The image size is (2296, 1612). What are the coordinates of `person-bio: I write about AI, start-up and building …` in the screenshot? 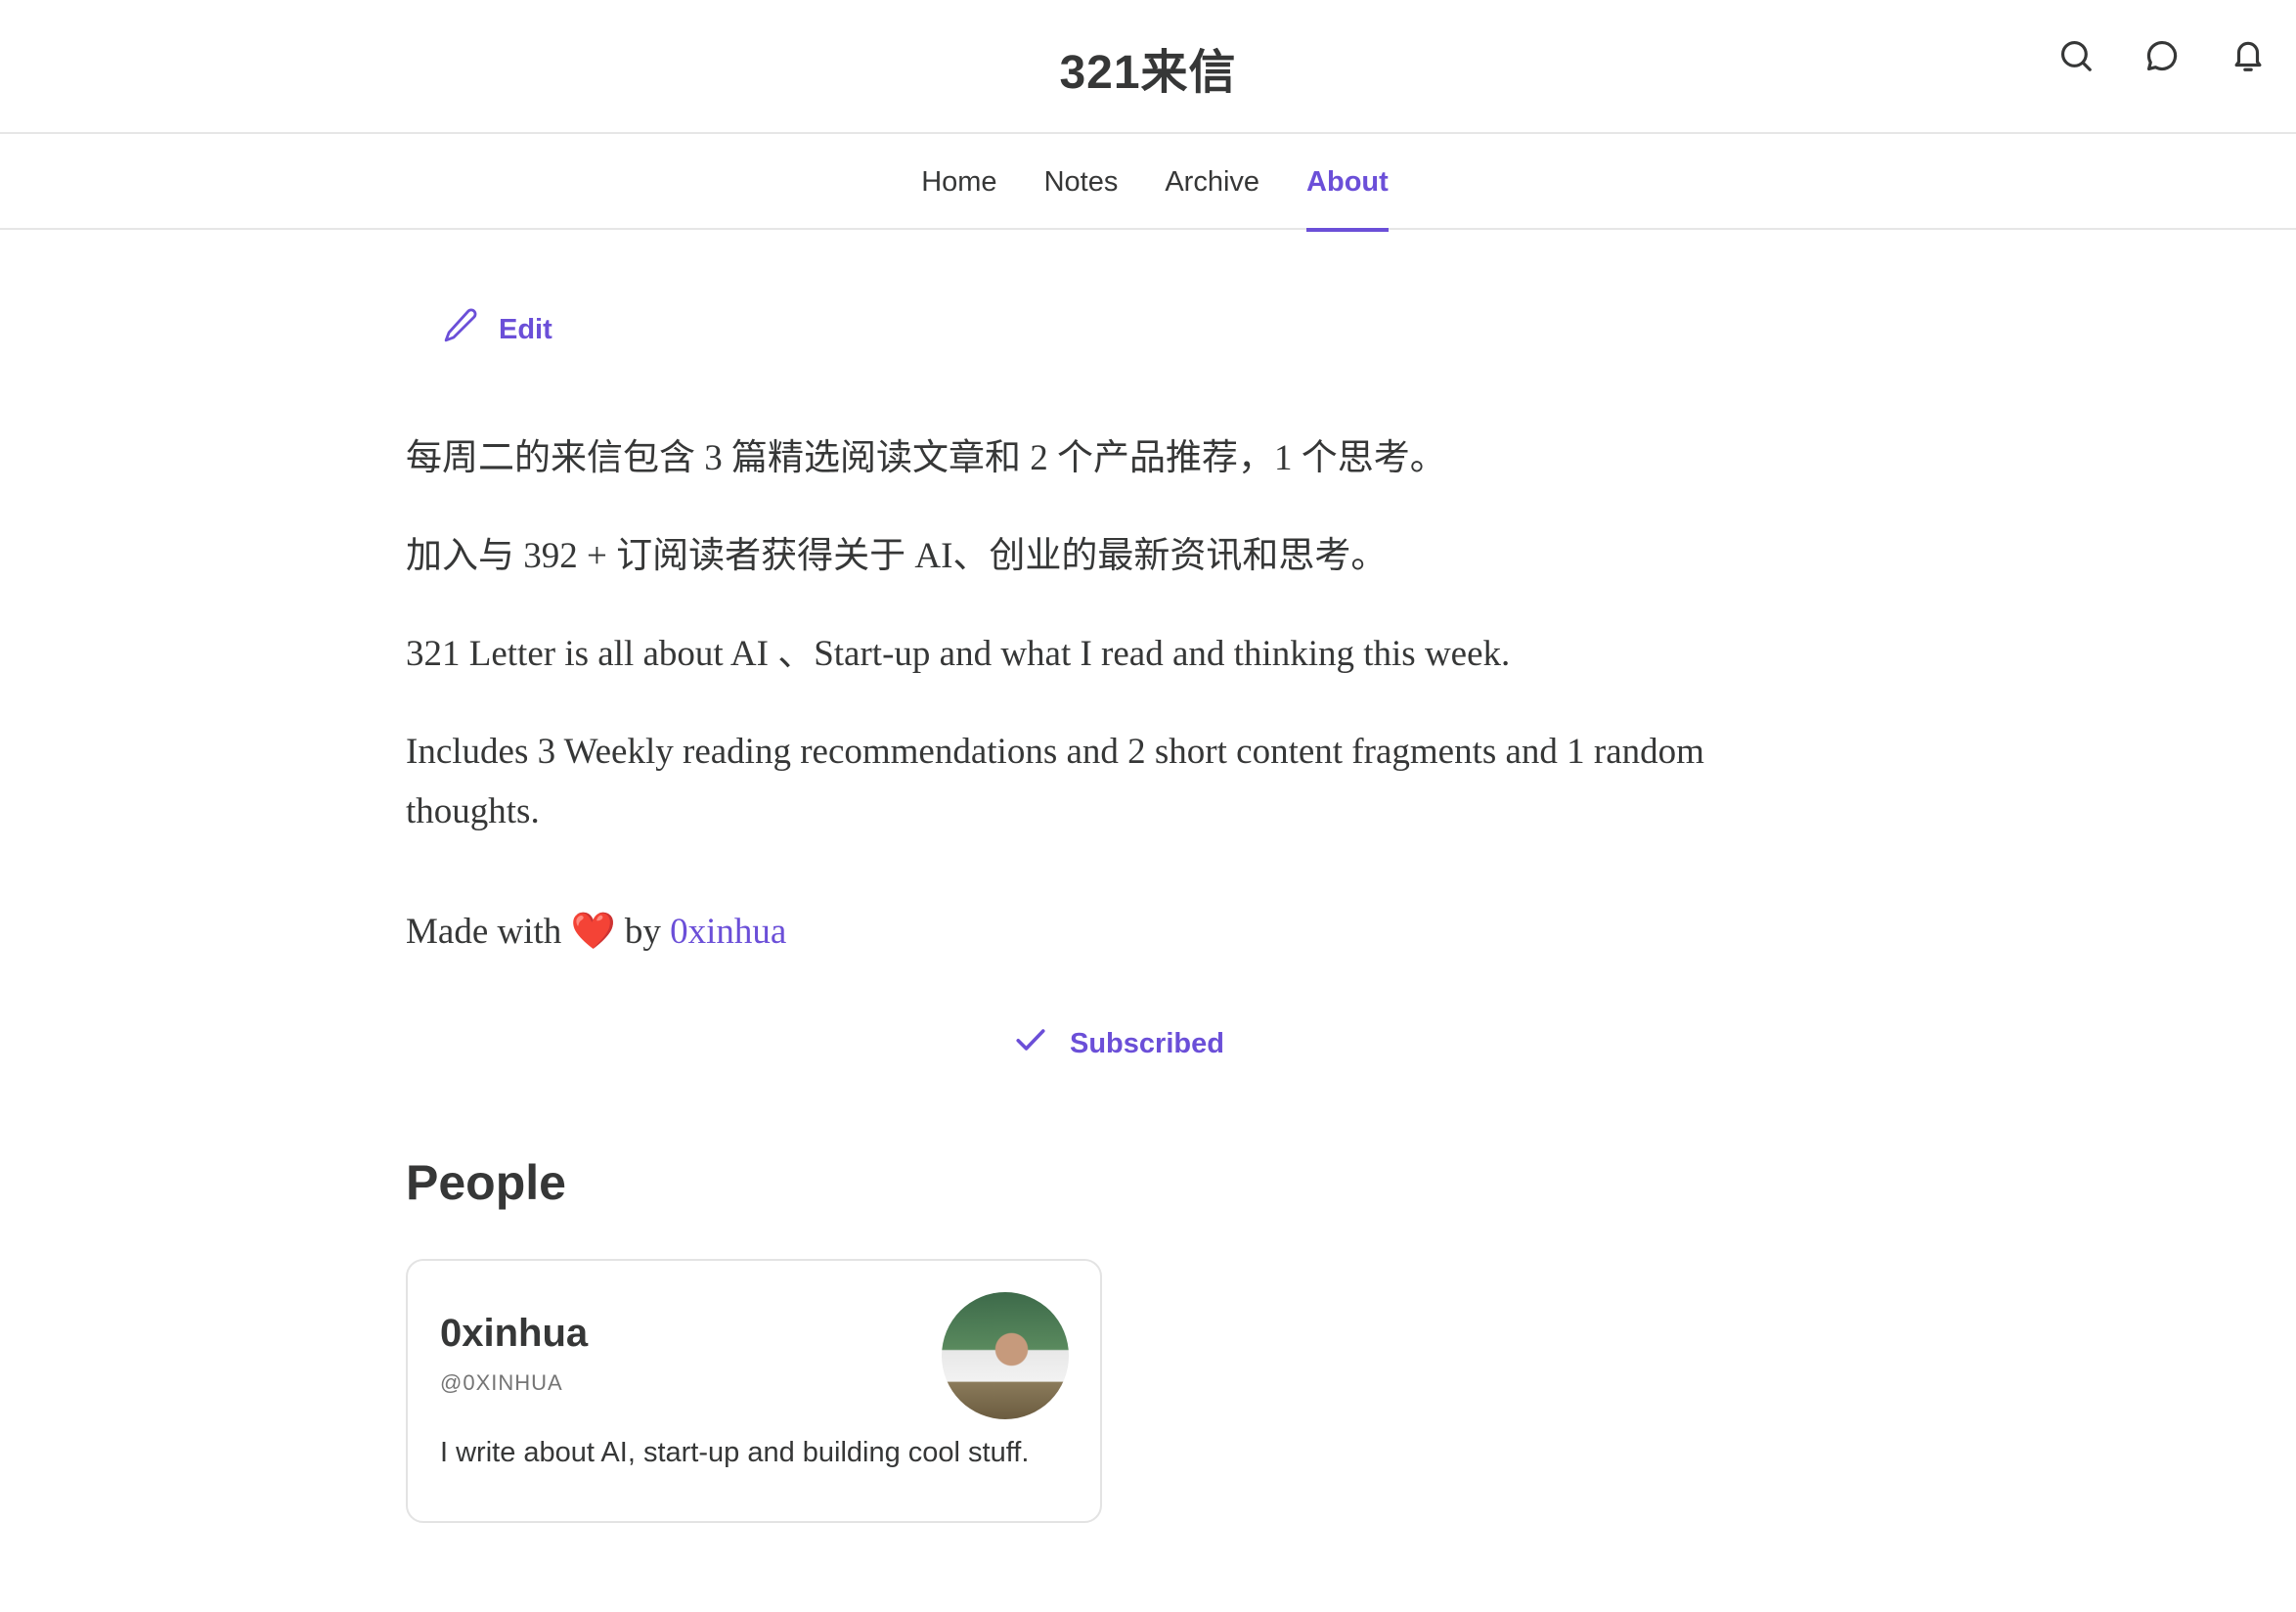 It's located at (735, 1452).